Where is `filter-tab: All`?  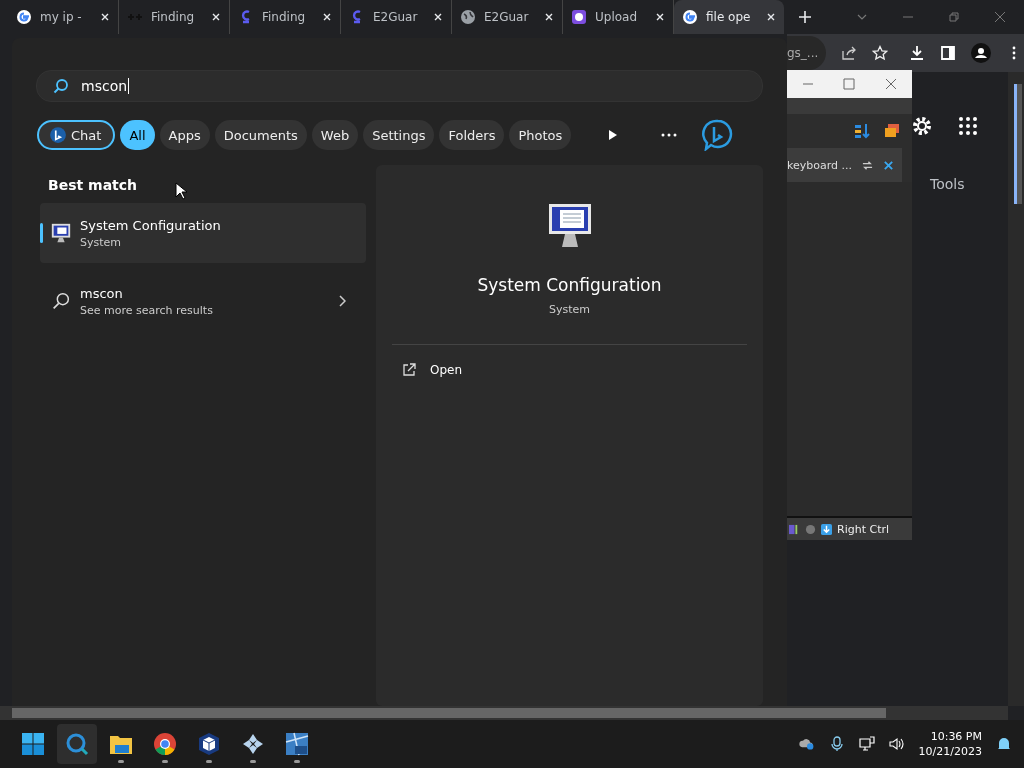
filter-tab: All is located at coordinates (137, 135).